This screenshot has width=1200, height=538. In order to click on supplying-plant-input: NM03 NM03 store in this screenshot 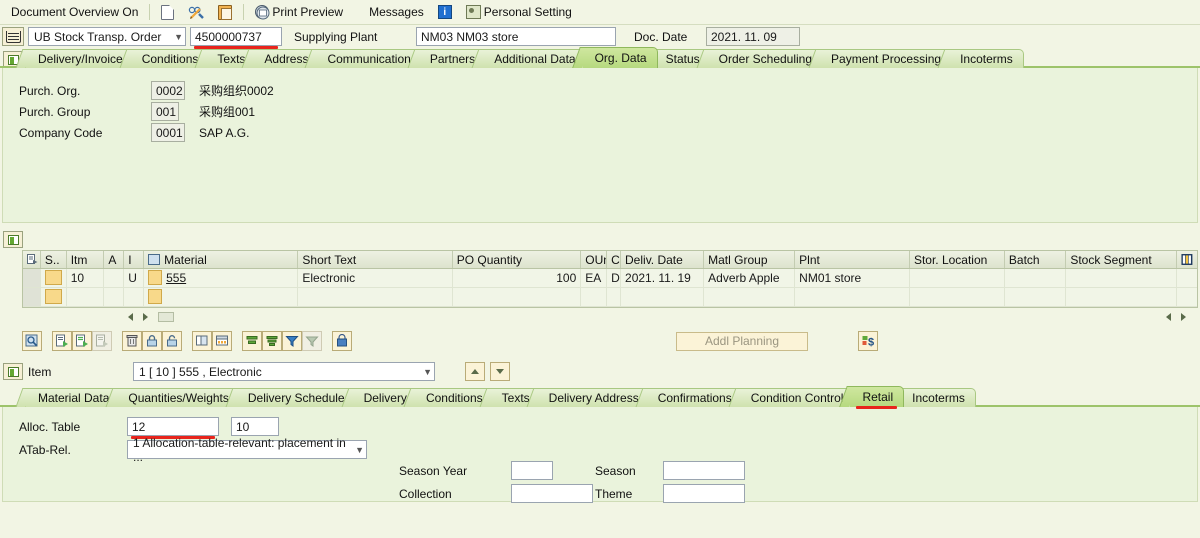, I will do `click(516, 36)`.